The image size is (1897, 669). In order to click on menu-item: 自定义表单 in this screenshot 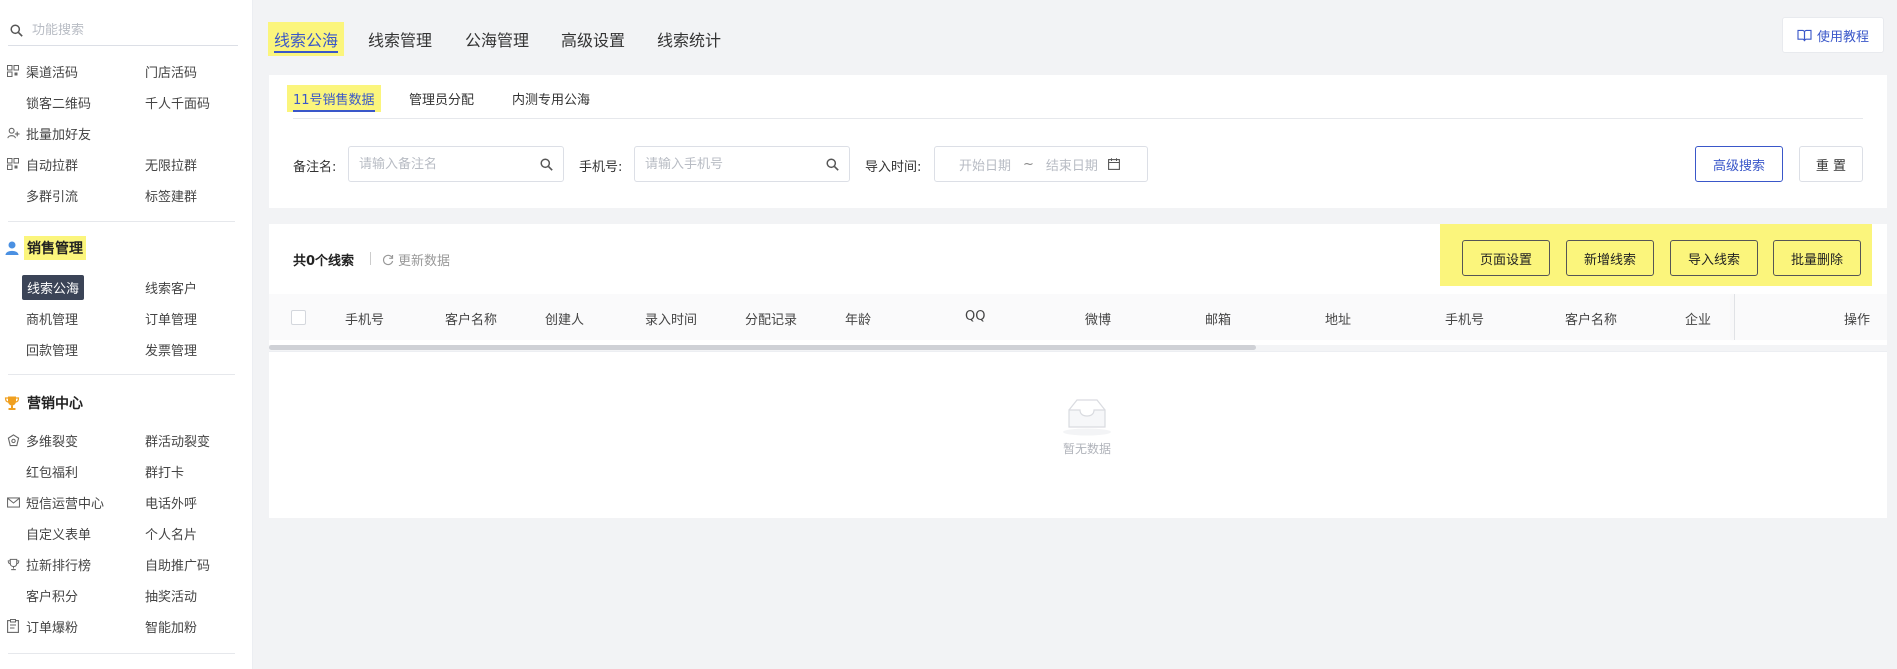, I will do `click(58, 533)`.